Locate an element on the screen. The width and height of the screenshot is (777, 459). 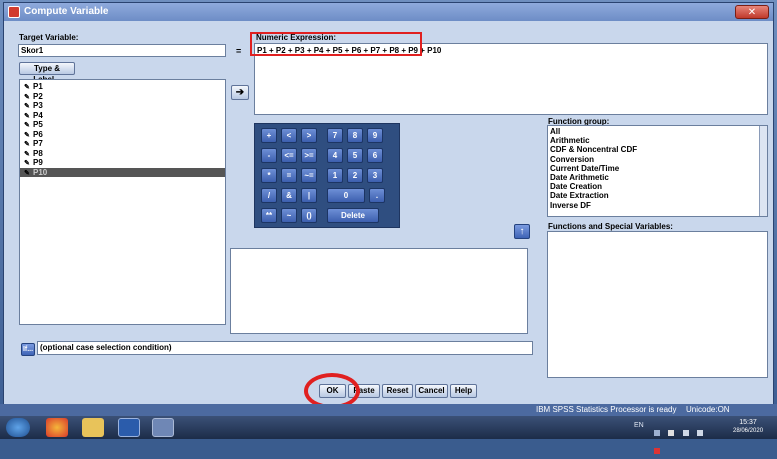
function-description-area is located at coordinates (379, 291).